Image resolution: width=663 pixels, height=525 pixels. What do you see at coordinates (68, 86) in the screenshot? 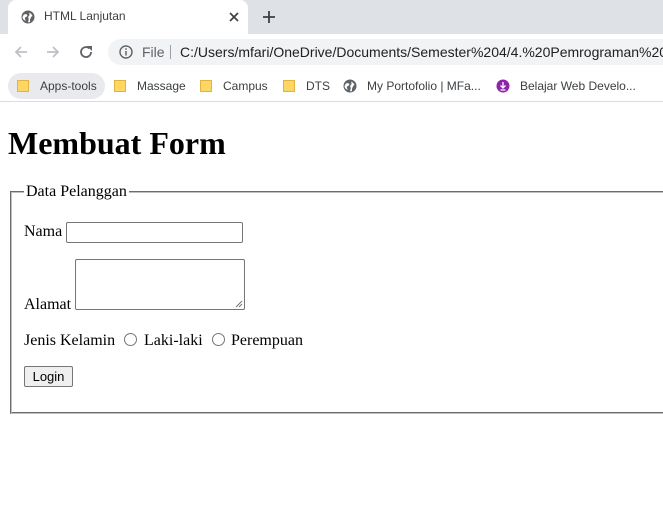
I see `bookmark-label: Apps-tools` at bounding box center [68, 86].